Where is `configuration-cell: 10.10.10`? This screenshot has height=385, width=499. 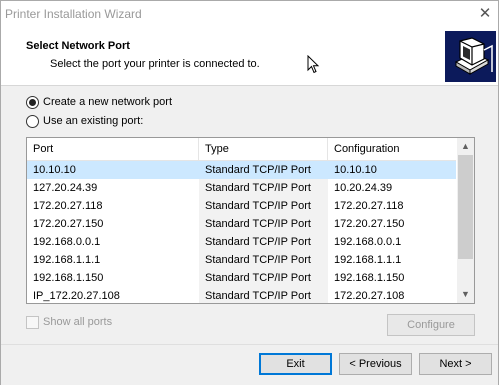
configuration-cell: 10.10.10 is located at coordinates (355, 170).